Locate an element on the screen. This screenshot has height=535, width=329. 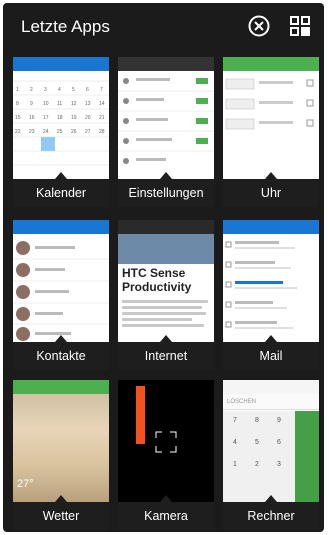
svg-text: 1 is located at coordinates (17, 90).